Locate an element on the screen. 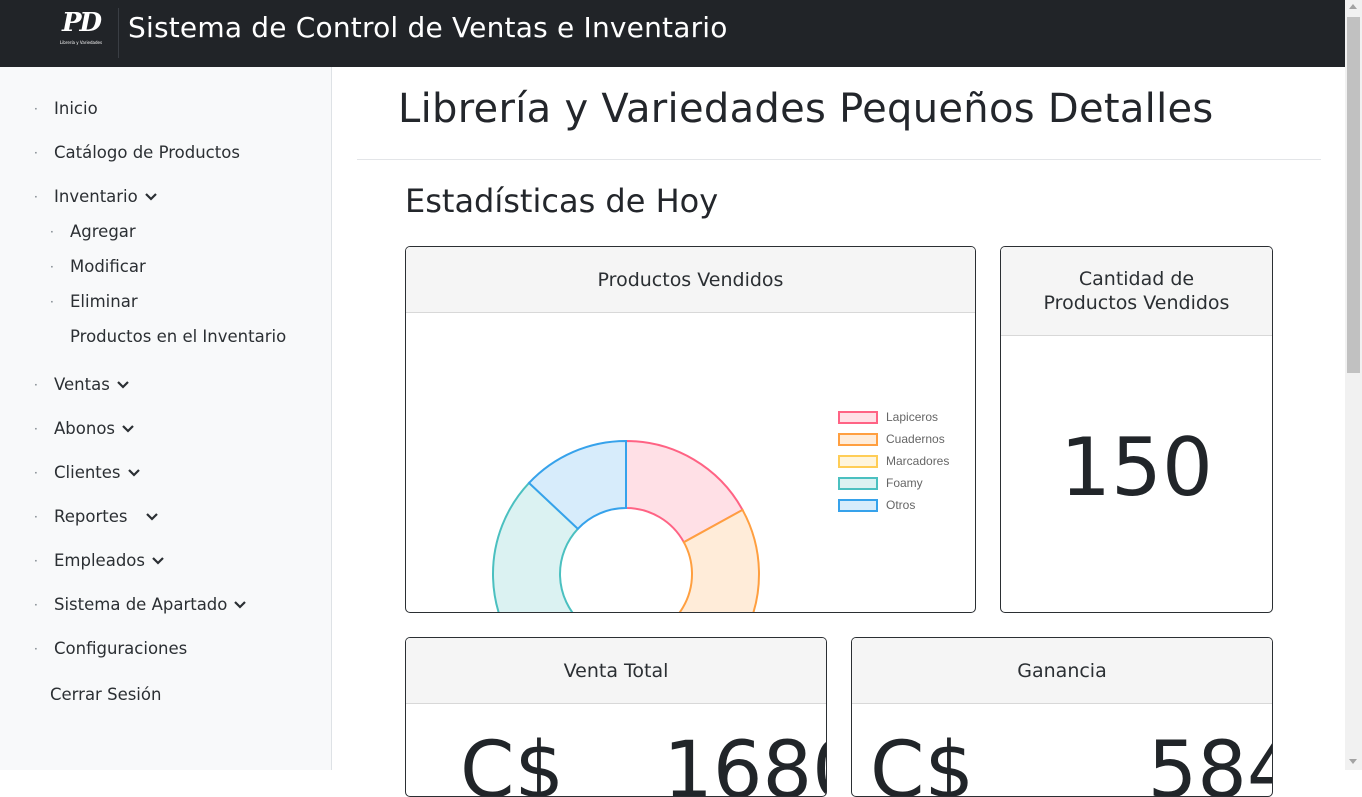 The width and height of the screenshot is (1362, 797). legend-label: Otros is located at coordinates (901, 505).